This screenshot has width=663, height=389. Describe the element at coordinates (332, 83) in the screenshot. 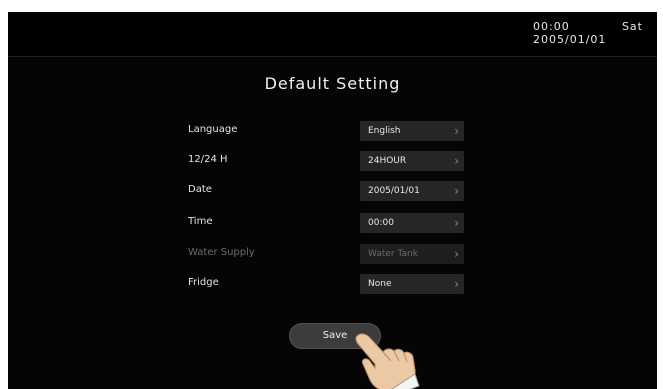

I see `page-title: Default Setting` at that location.